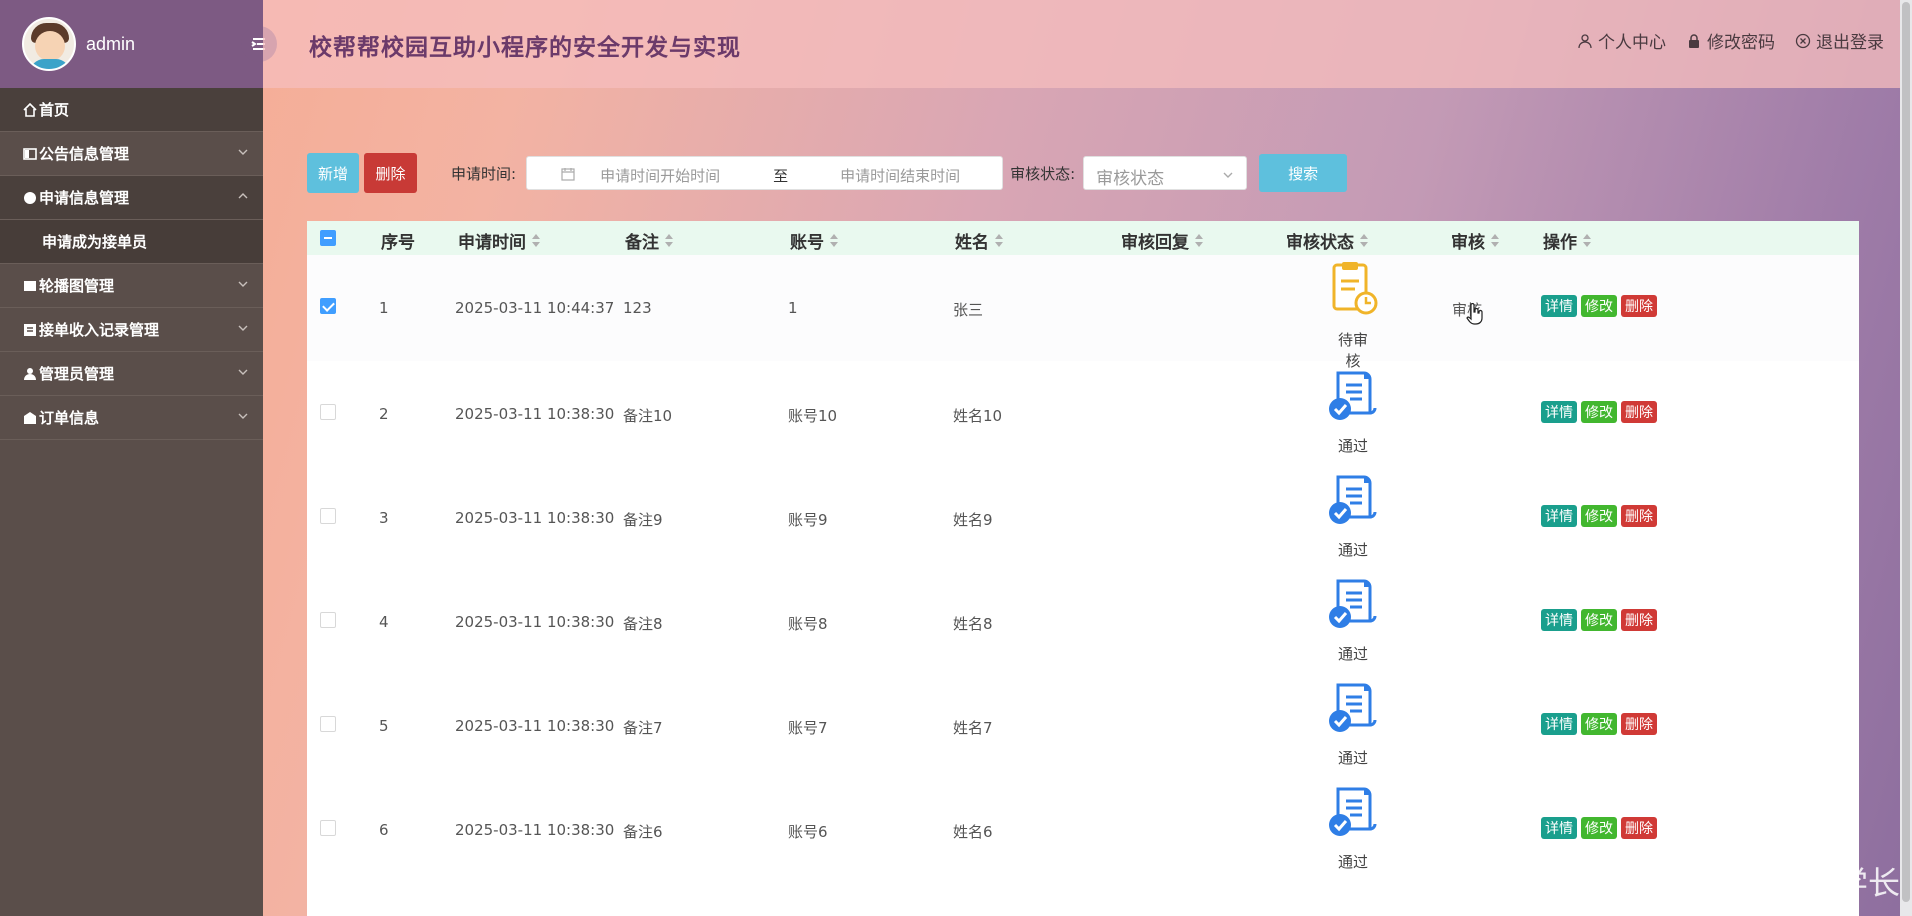 The width and height of the screenshot is (1912, 916). What do you see at coordinates (1567, 240) in the screenshot?
I see `col-actions: 操作` at bounding box center [1567, 240].